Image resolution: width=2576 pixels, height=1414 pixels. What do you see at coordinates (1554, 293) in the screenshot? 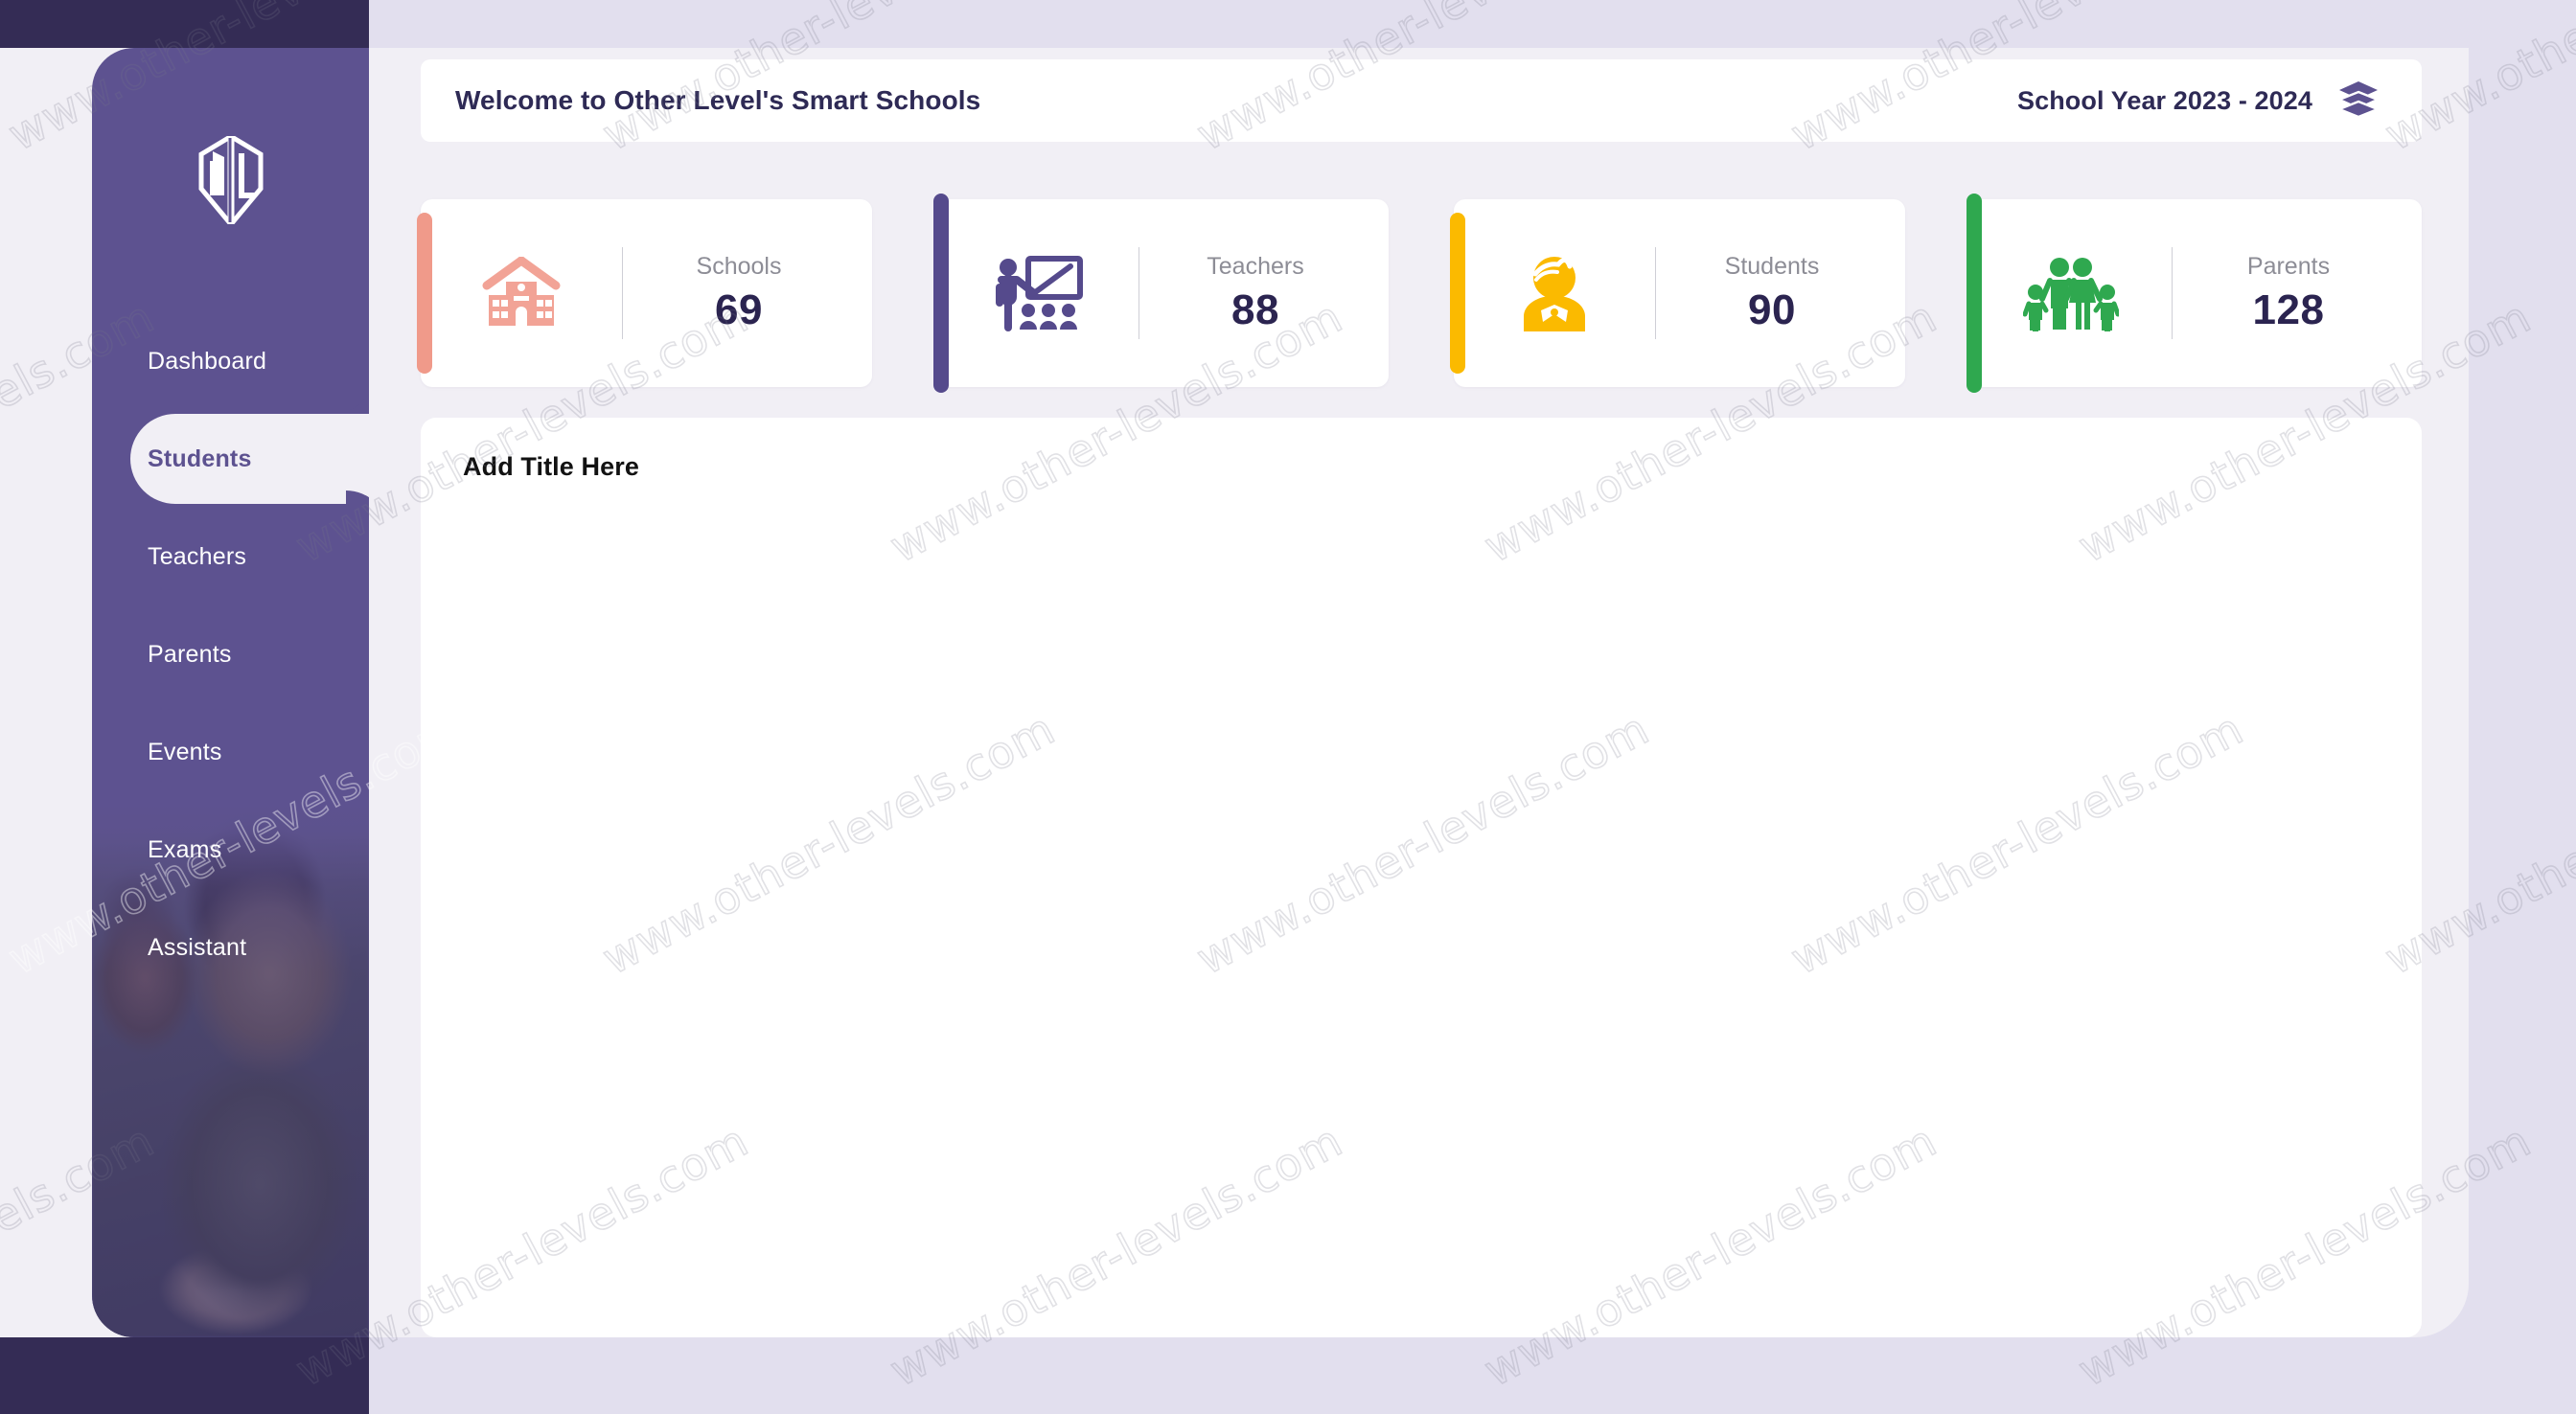
I see `student-bowtie-icon` at bounding box center [1554, 293].